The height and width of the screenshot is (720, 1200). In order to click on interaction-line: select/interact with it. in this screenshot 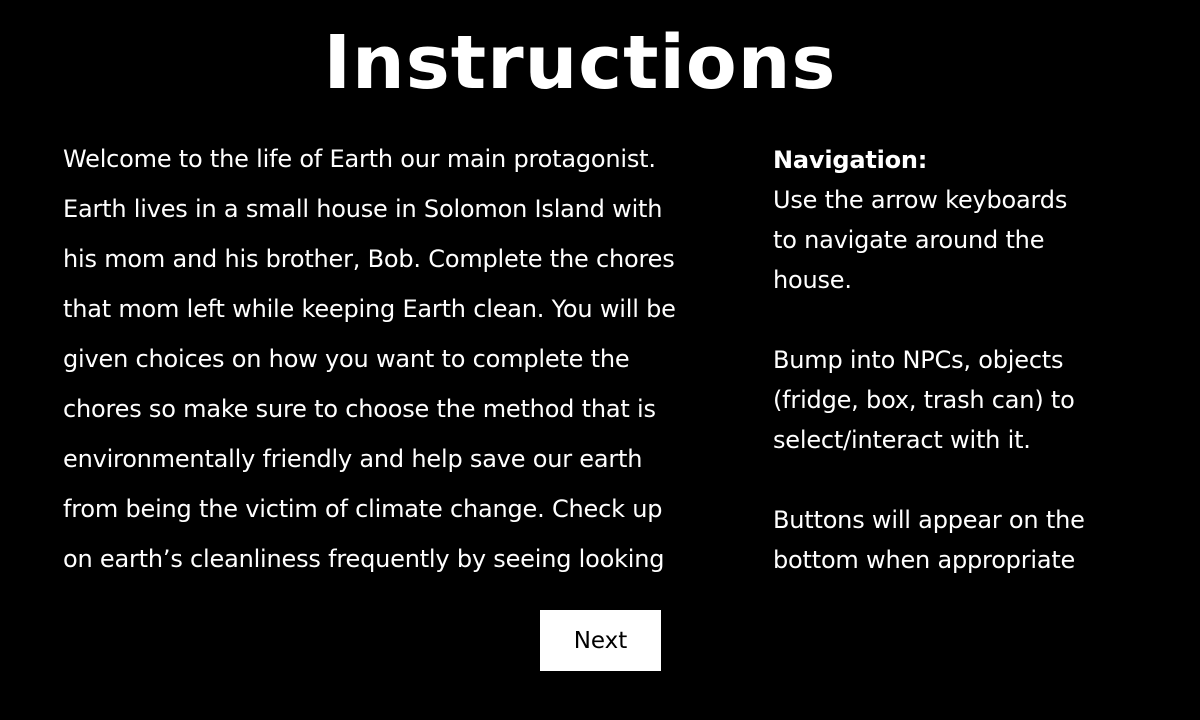, I will do `click(902, 440)`.